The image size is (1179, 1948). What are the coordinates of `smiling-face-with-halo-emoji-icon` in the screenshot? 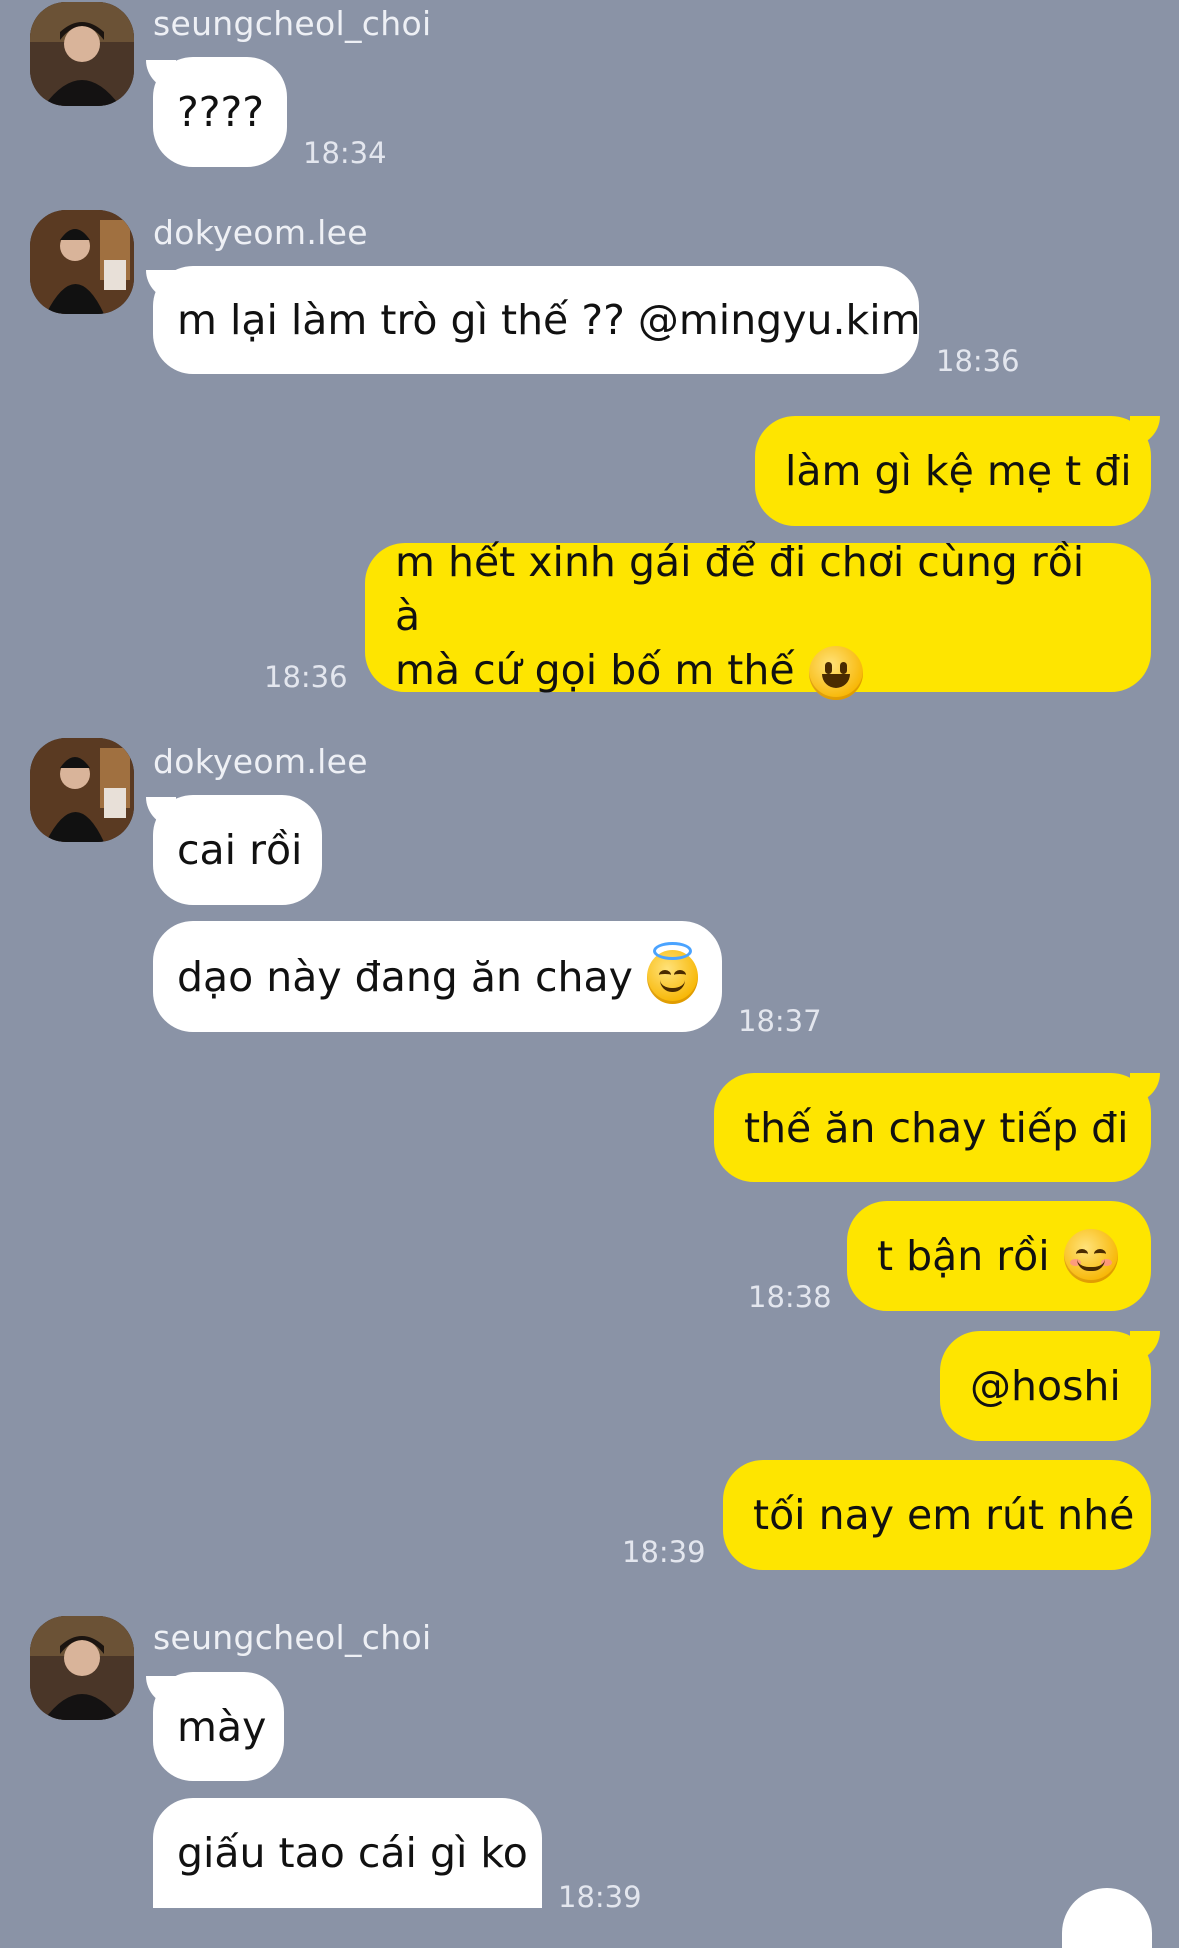 It's located at (672, 972).